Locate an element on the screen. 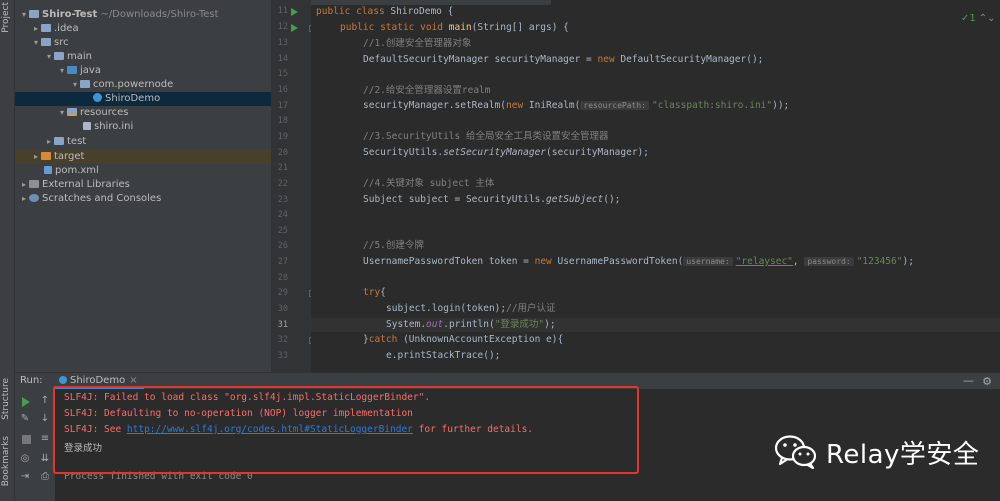 Image resolution: width=1000 pixels, height=501 pixels. line-number: 32 is located at coordinates (282, 340).